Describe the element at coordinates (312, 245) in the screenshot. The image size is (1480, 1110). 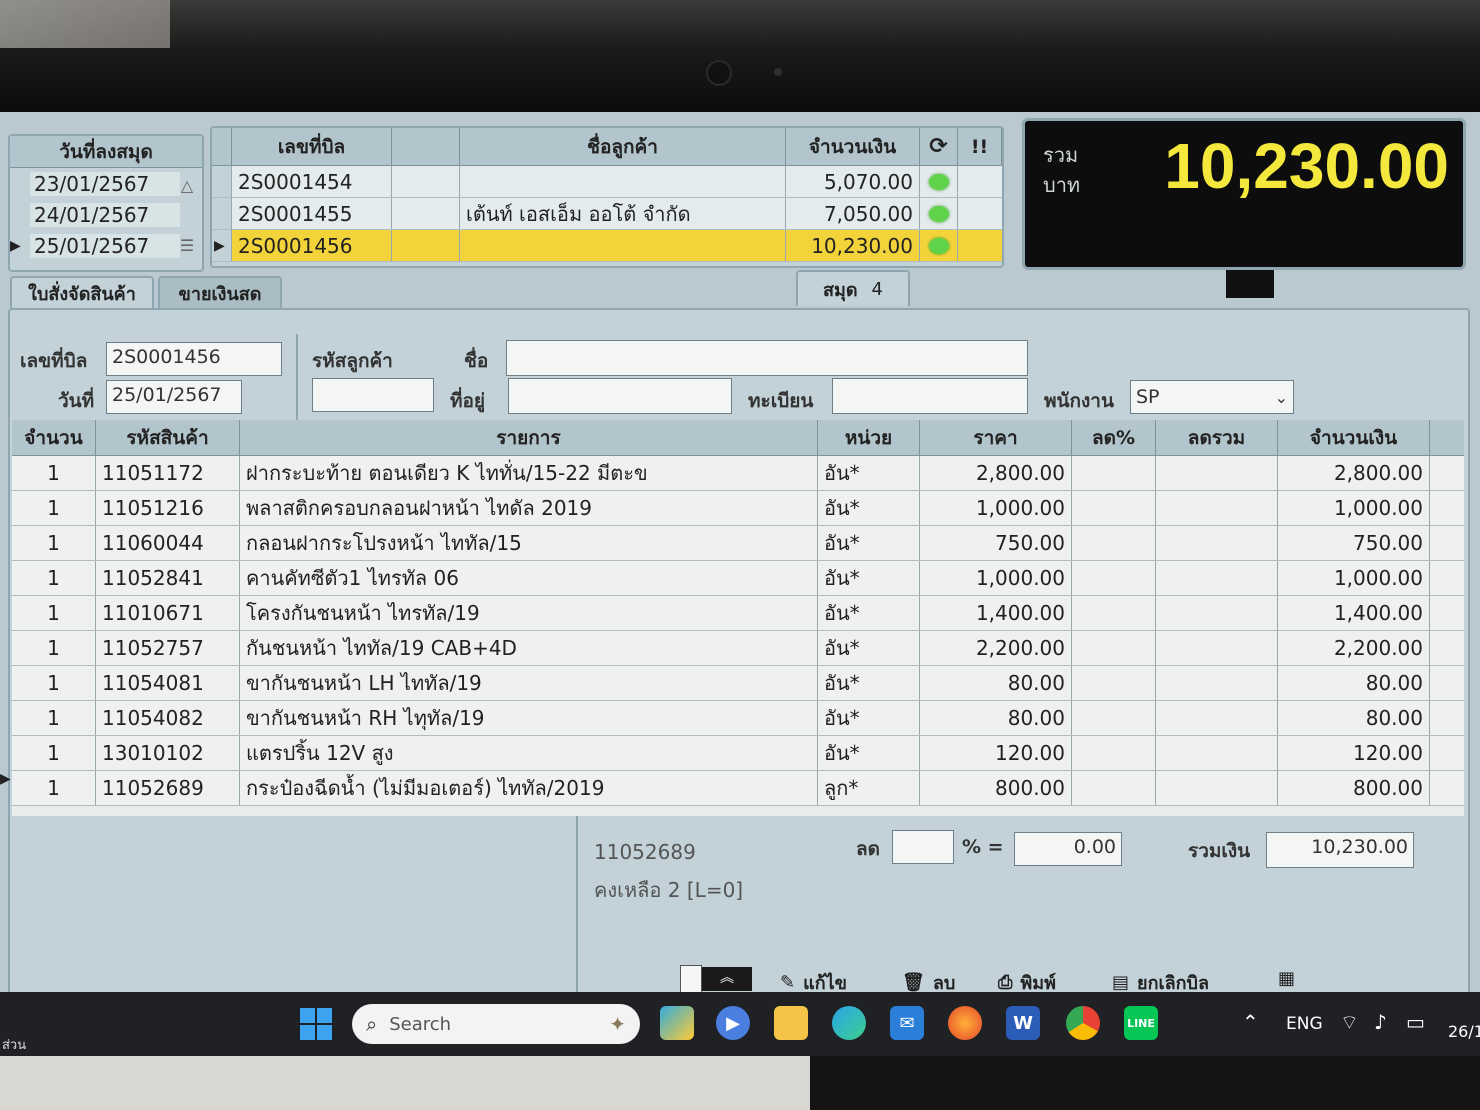
I see `bill-no-cell: 2S0001456` at that location.